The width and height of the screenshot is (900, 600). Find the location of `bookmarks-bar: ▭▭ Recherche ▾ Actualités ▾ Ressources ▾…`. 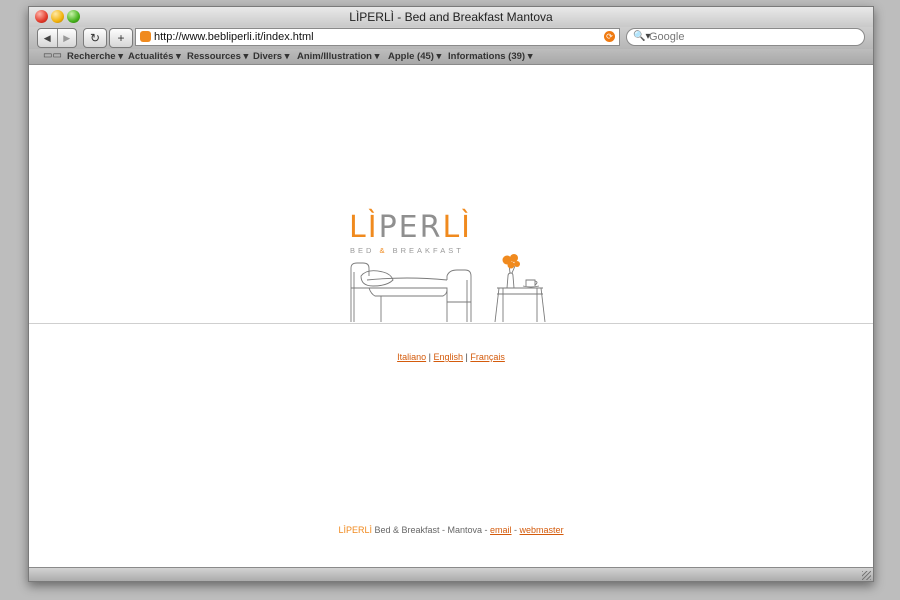

bookmarks-bar: ▭▭ Recherche ▾ Actualités ▾ Ressources ▾… is located at coordinates (451, 57).